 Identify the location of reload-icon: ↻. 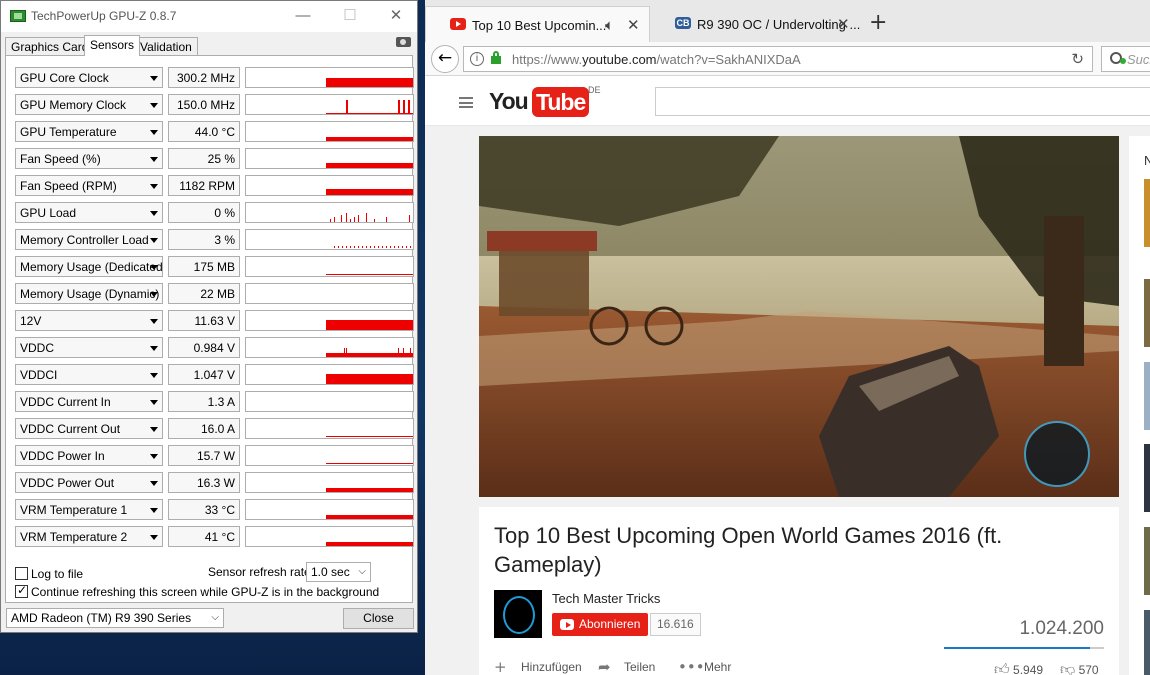
(1077, 59).